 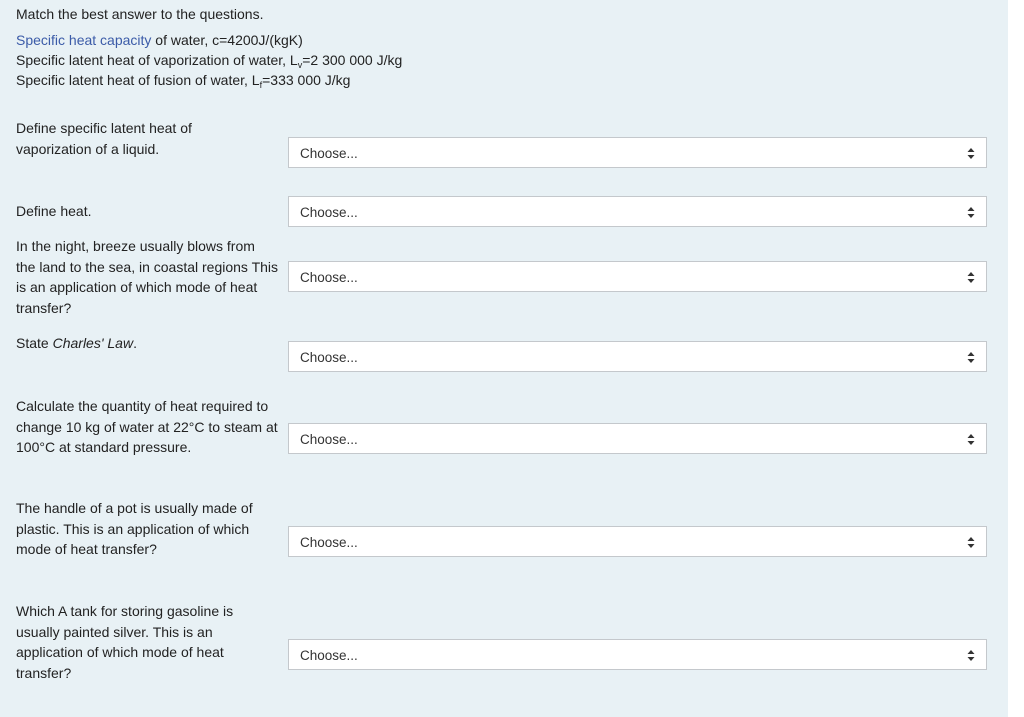 I want to click on question-text: Define heat., so click(x=54, y=211).